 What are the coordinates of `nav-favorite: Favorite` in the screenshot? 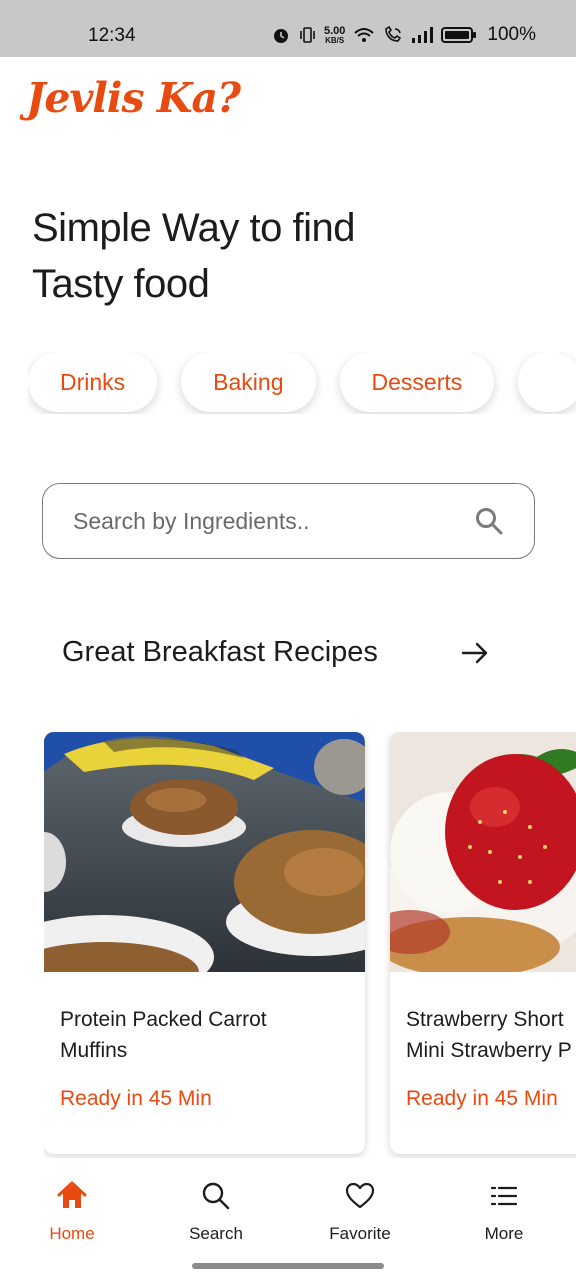 It's located at (360, 1210).